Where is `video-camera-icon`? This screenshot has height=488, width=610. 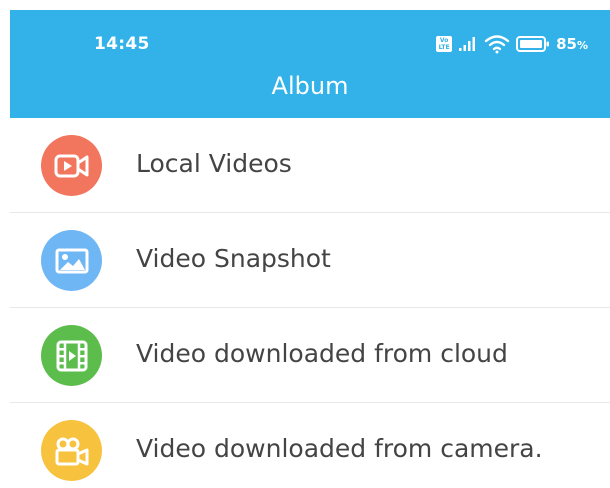 video-camera-icon is located at coordinates (71, 165).